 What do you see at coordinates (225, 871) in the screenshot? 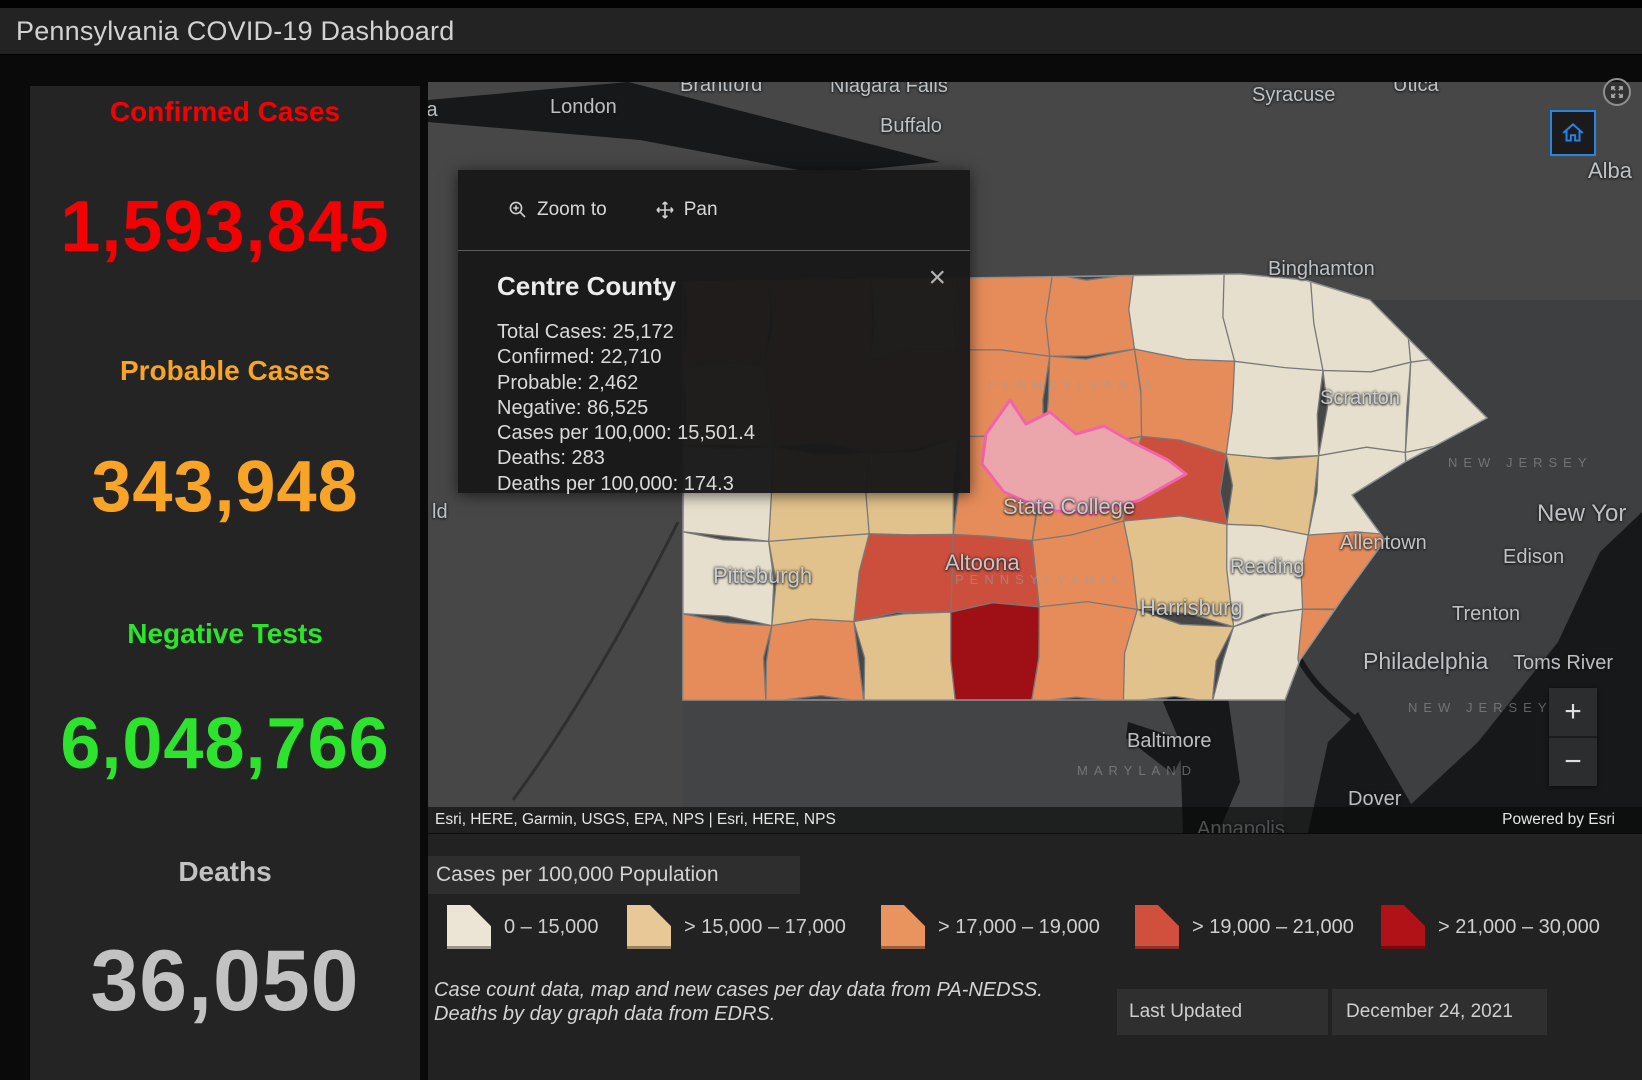
I see `deaths-label: Deaths` at bounding box center [225, 871].